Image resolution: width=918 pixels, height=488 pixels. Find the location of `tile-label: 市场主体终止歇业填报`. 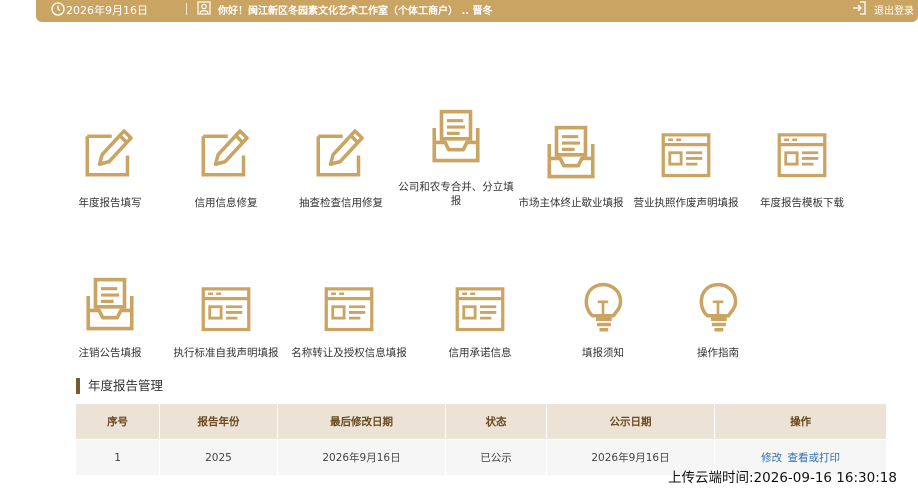

tile-label: 市场主体终止歇业填报 is located at coordinates (571, 203).